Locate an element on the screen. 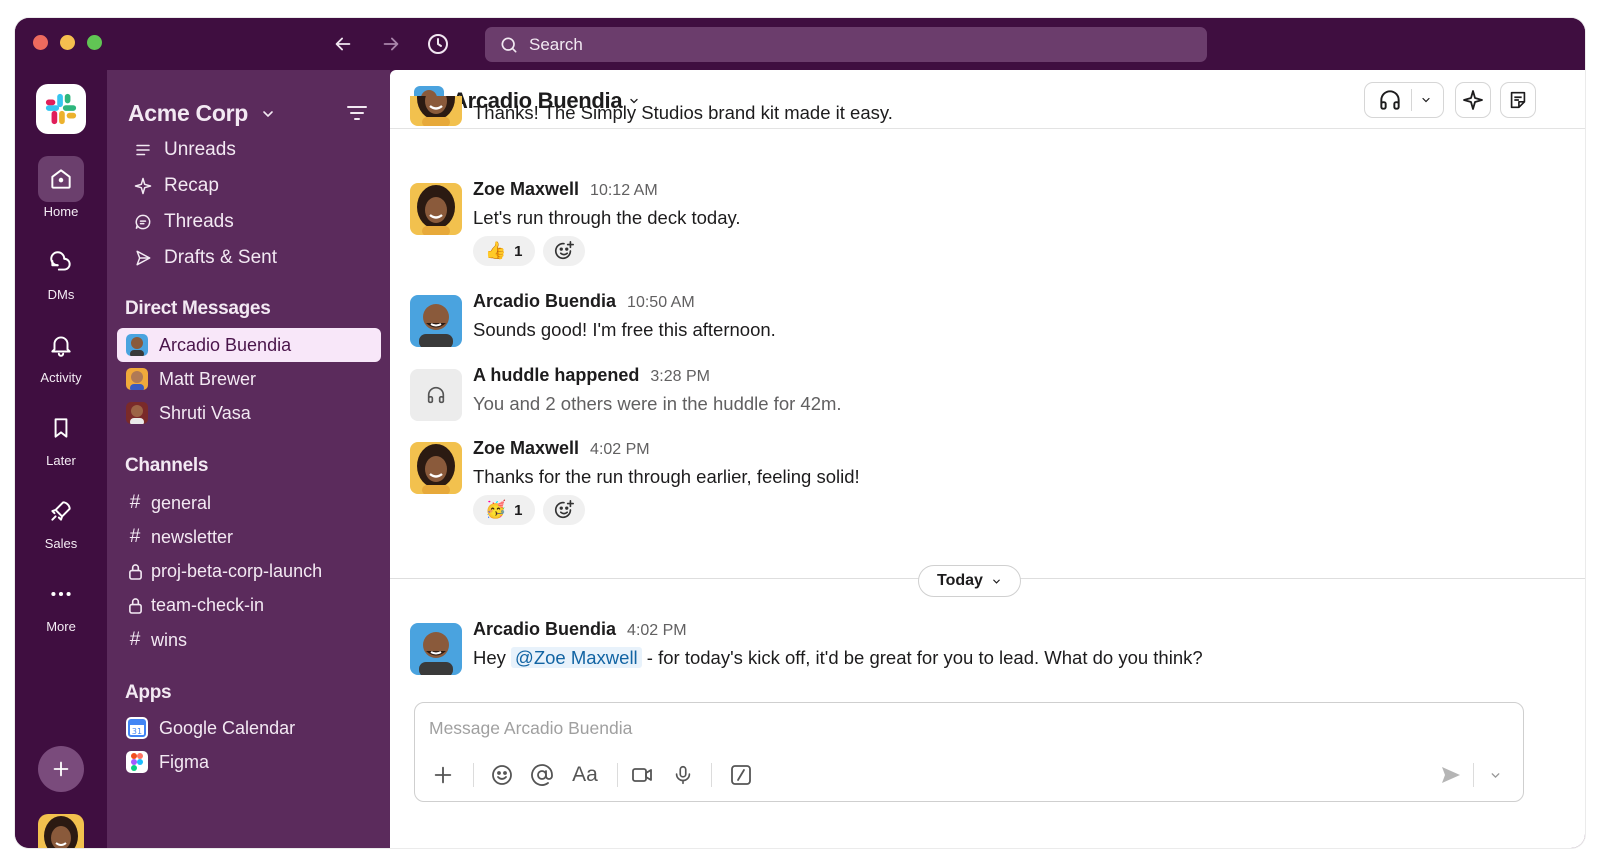 This screenshot has width=1600, height=867. audio-clip-button is located at coordinates (683, 775).